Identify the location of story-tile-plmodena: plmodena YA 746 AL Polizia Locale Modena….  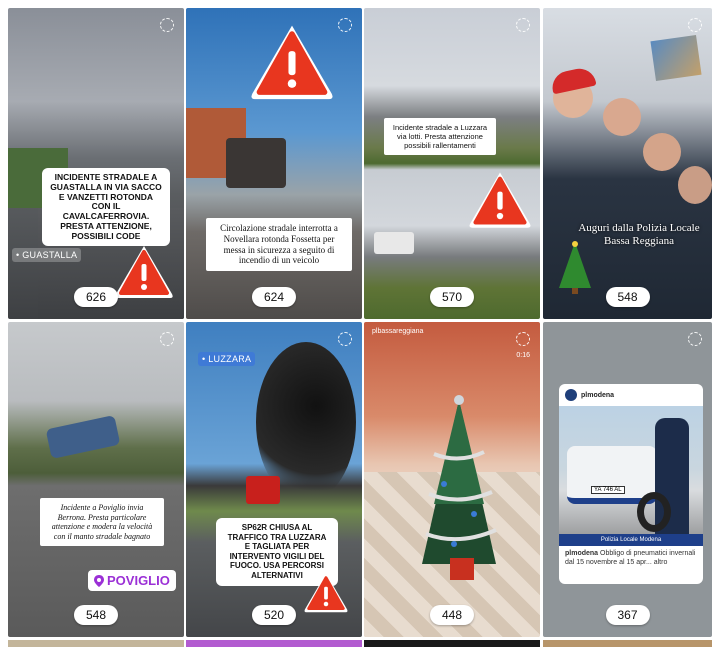
(627, 479).